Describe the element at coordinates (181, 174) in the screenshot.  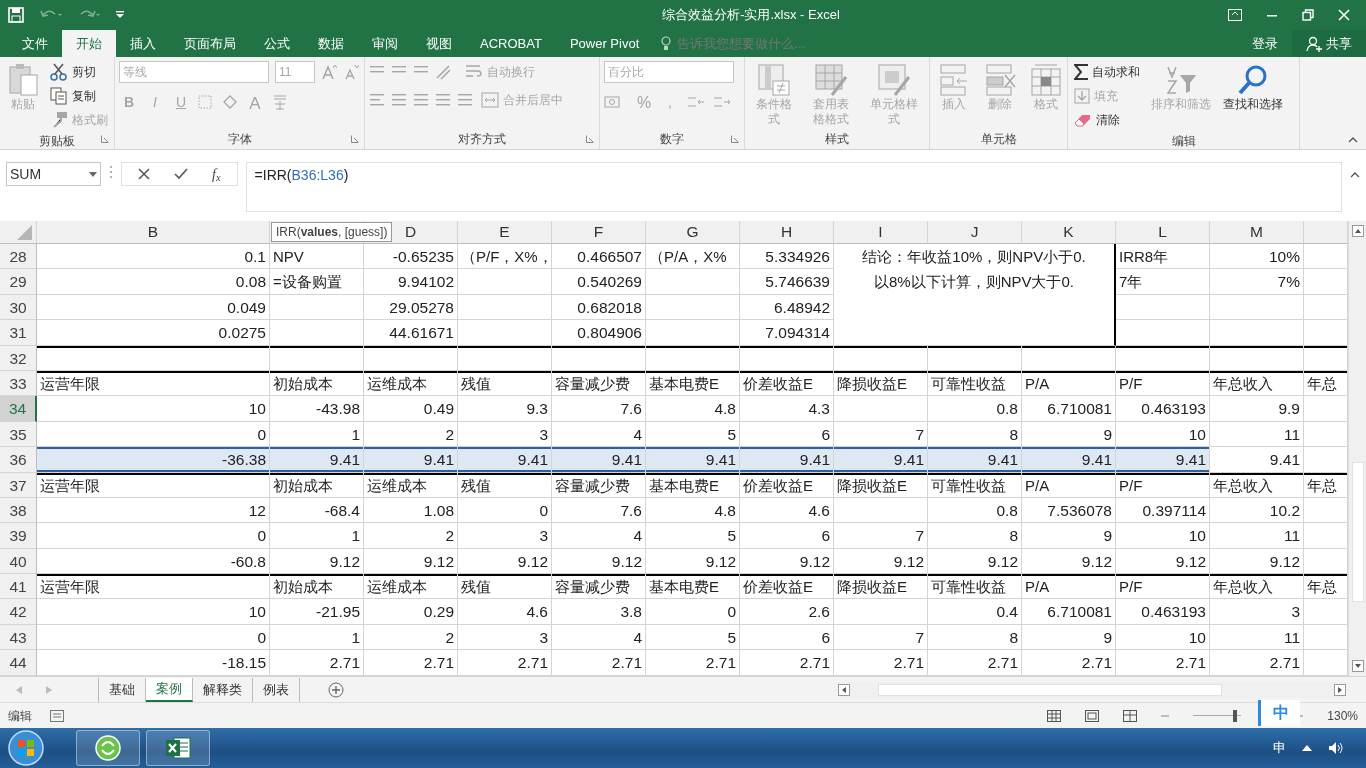
I see `enter-icon` at that location.